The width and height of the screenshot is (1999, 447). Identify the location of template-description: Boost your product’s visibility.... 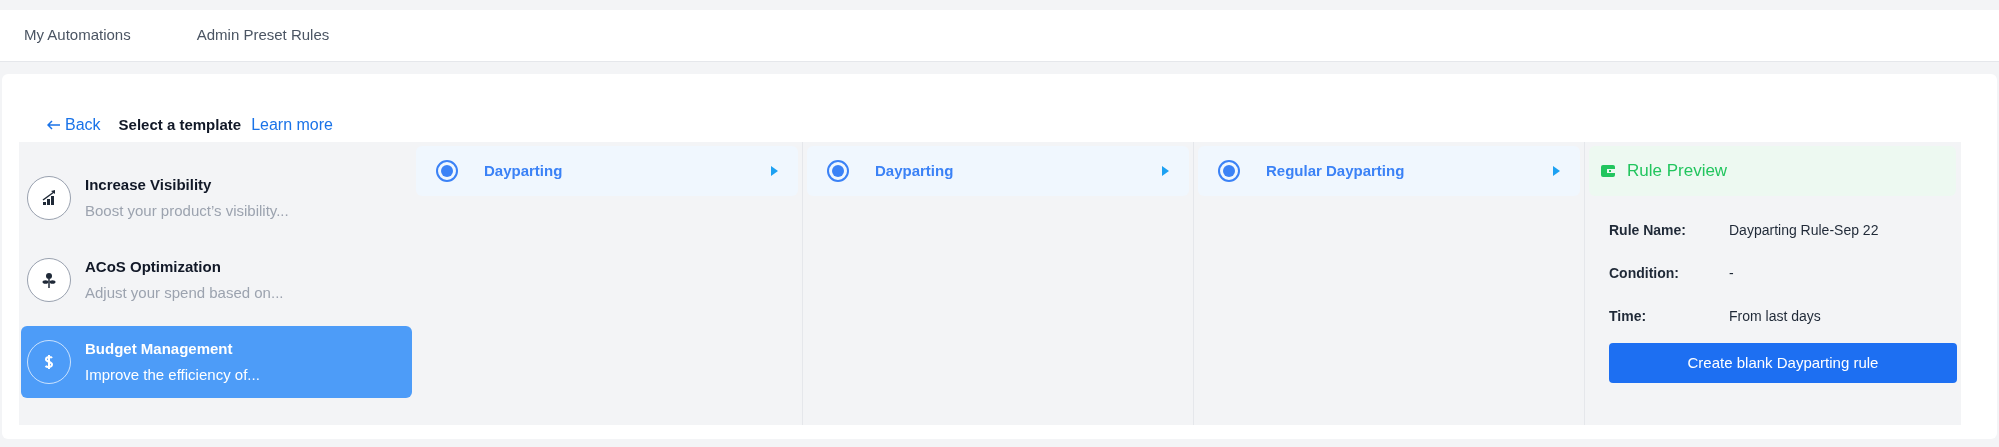
(187, 211).